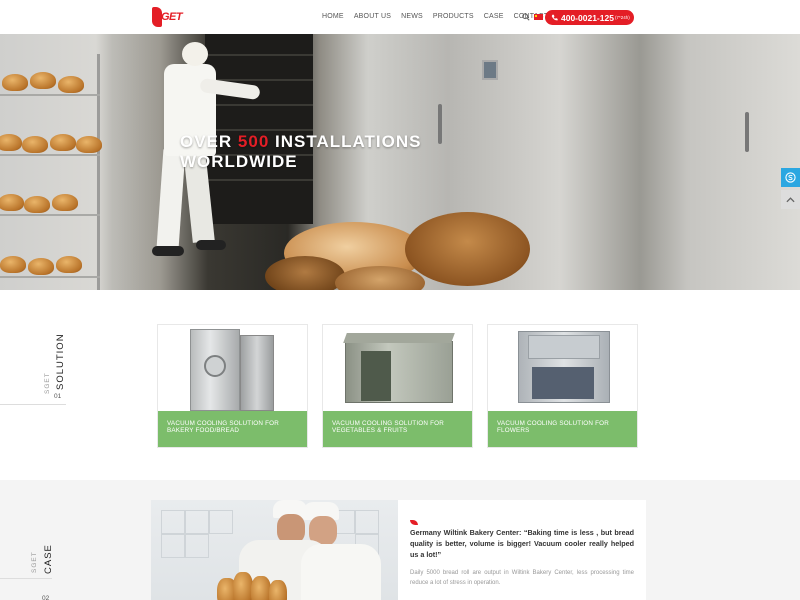 The width and height of the screenshot is (800, 600). I want to click on solution-card-flowers: VACUUM COOLING SOLUTION FOR FLOWERS, so click(562, 386).